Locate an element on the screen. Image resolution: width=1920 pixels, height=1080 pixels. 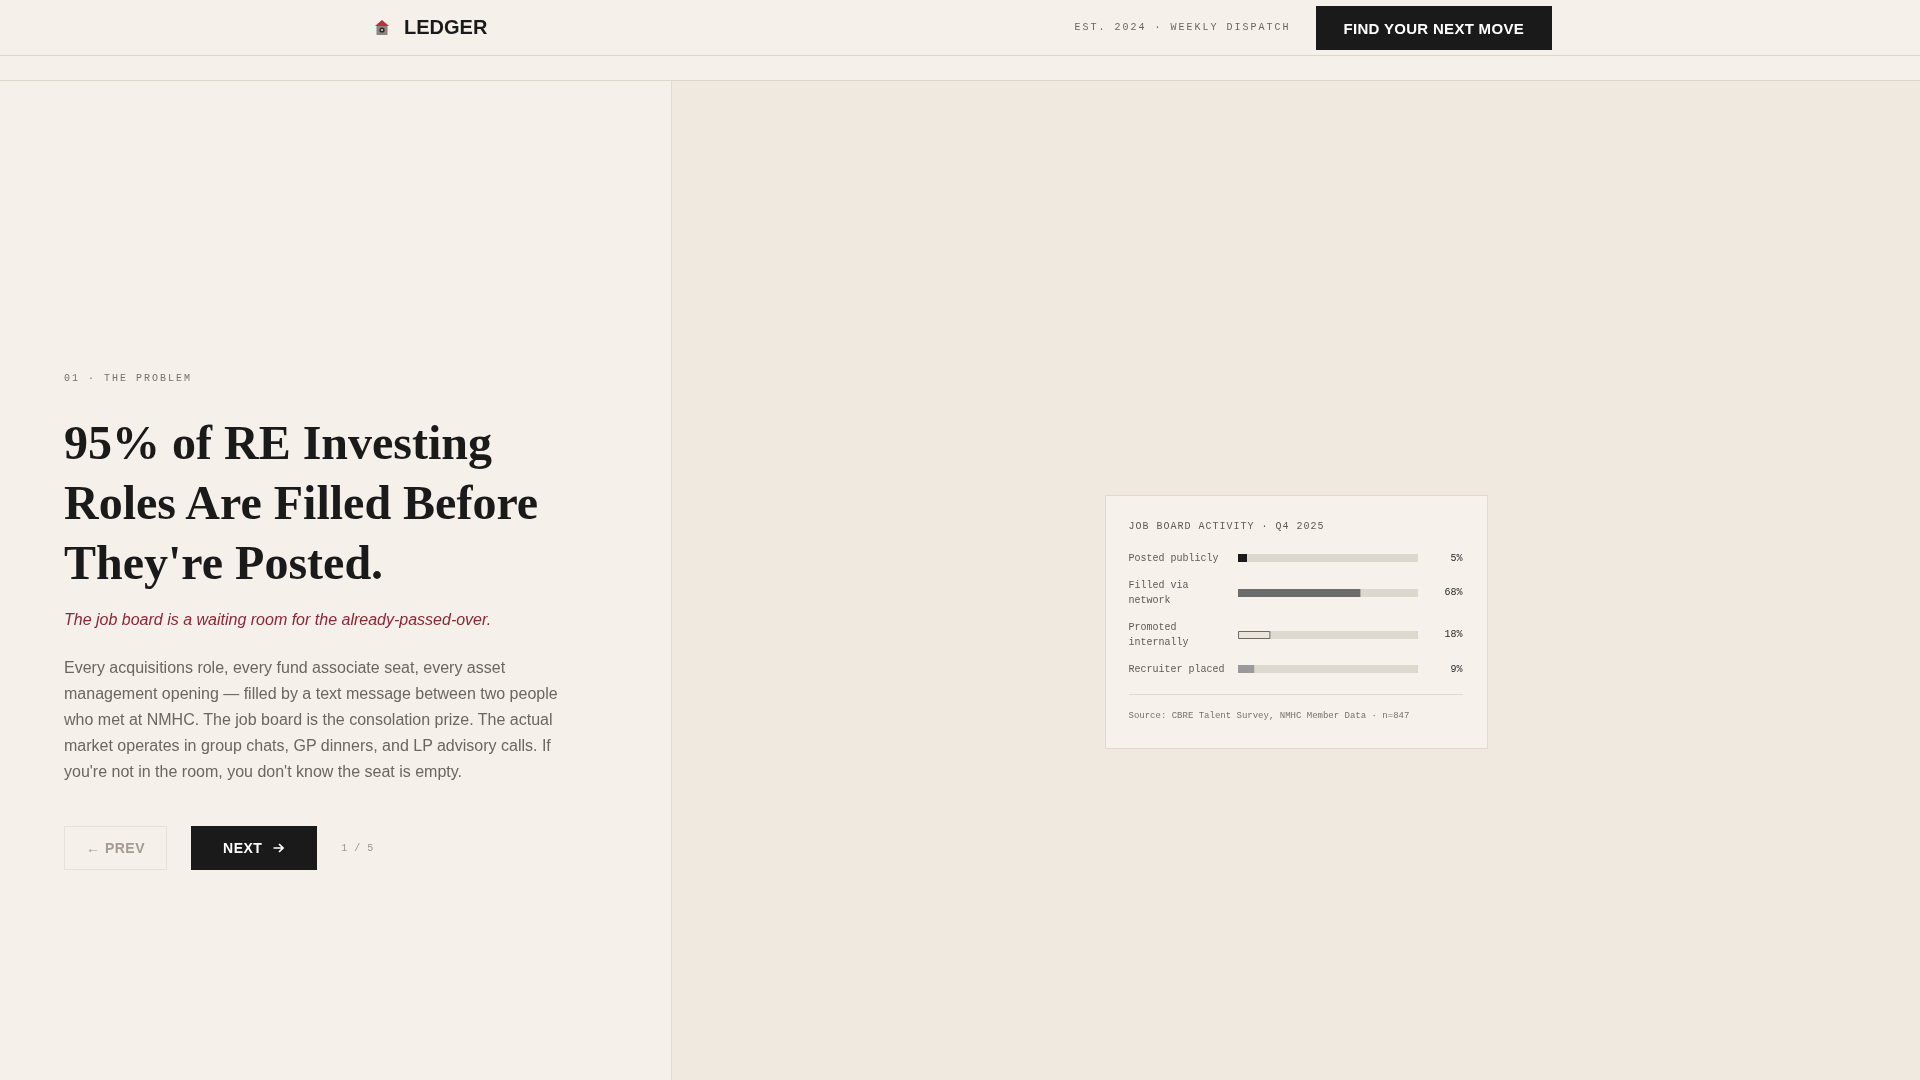
slide-tagline: The job board is a waiting room for the already-passed-over. is located at coordinates (278, 620).